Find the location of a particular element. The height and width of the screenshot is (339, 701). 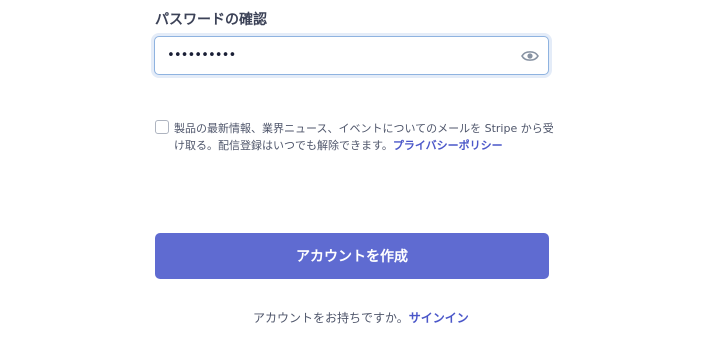

signin-prompt: アカウントをお持ちですか。 is located at coordinates (331, 318).